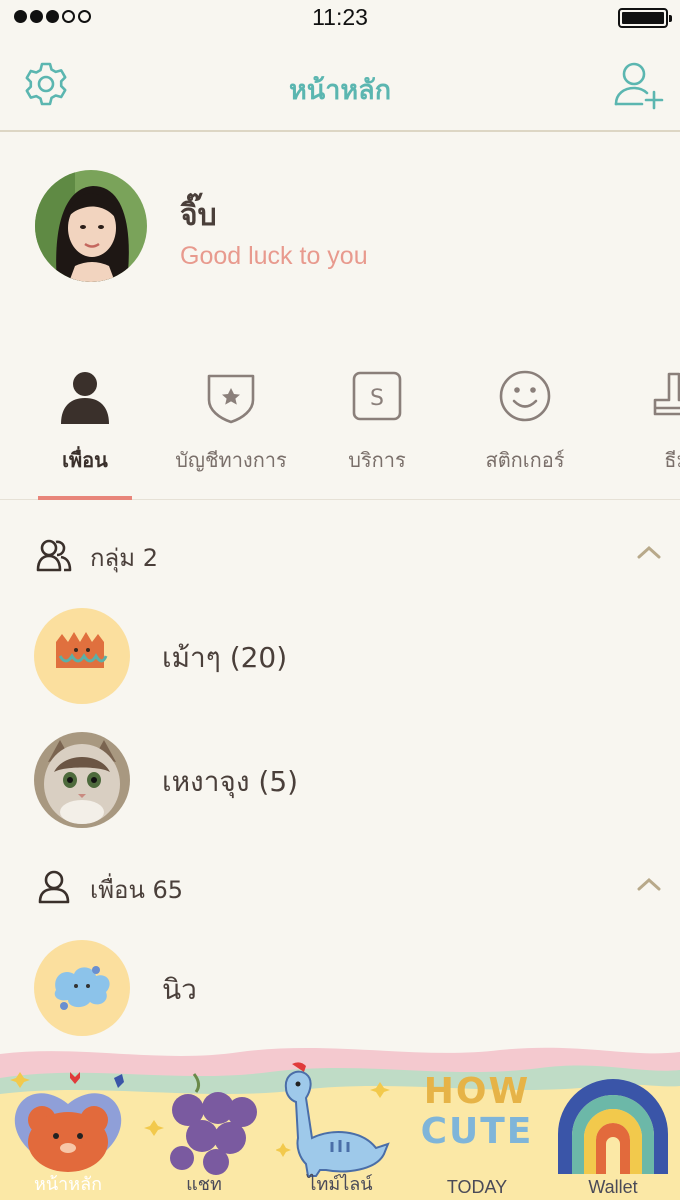 The width and height of the screenshot is (680, 1200). I want to click on status-time: 11:23, so click(340, 17).